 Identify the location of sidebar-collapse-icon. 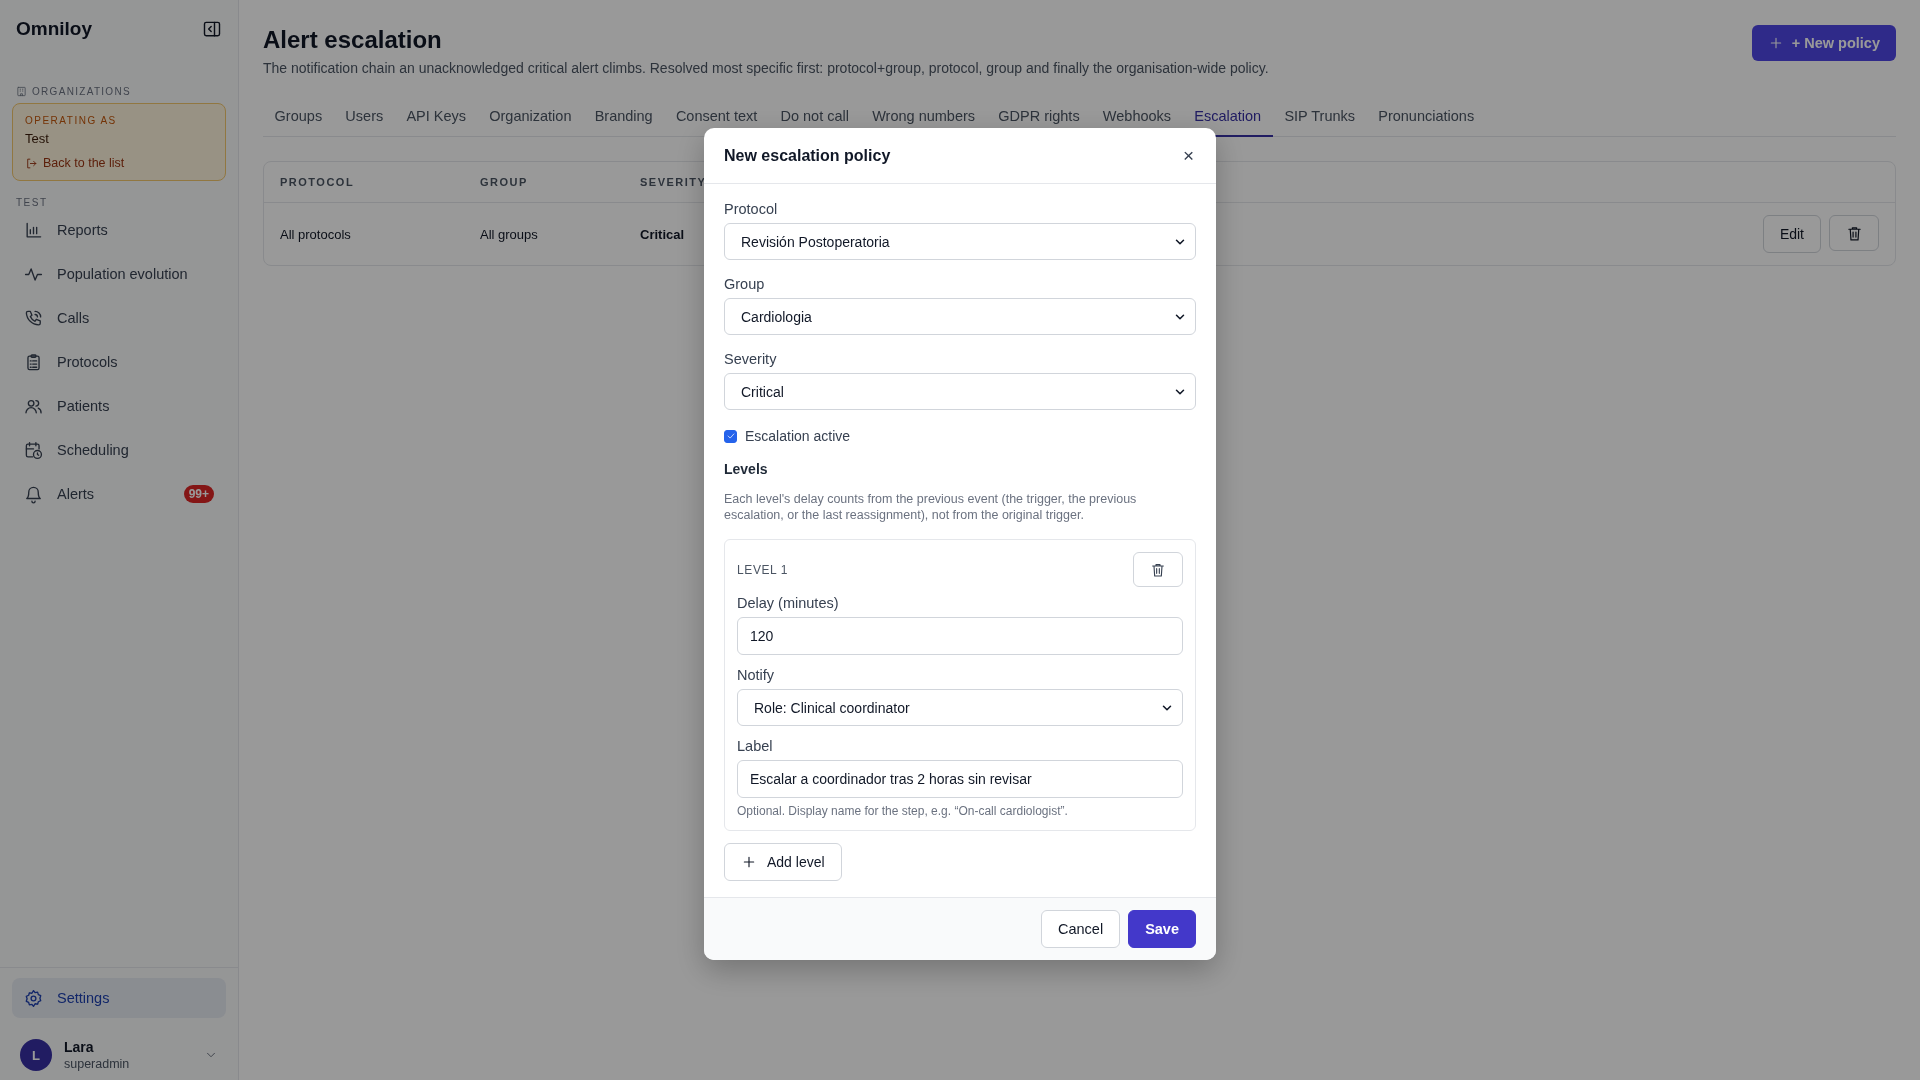
(212, 29).